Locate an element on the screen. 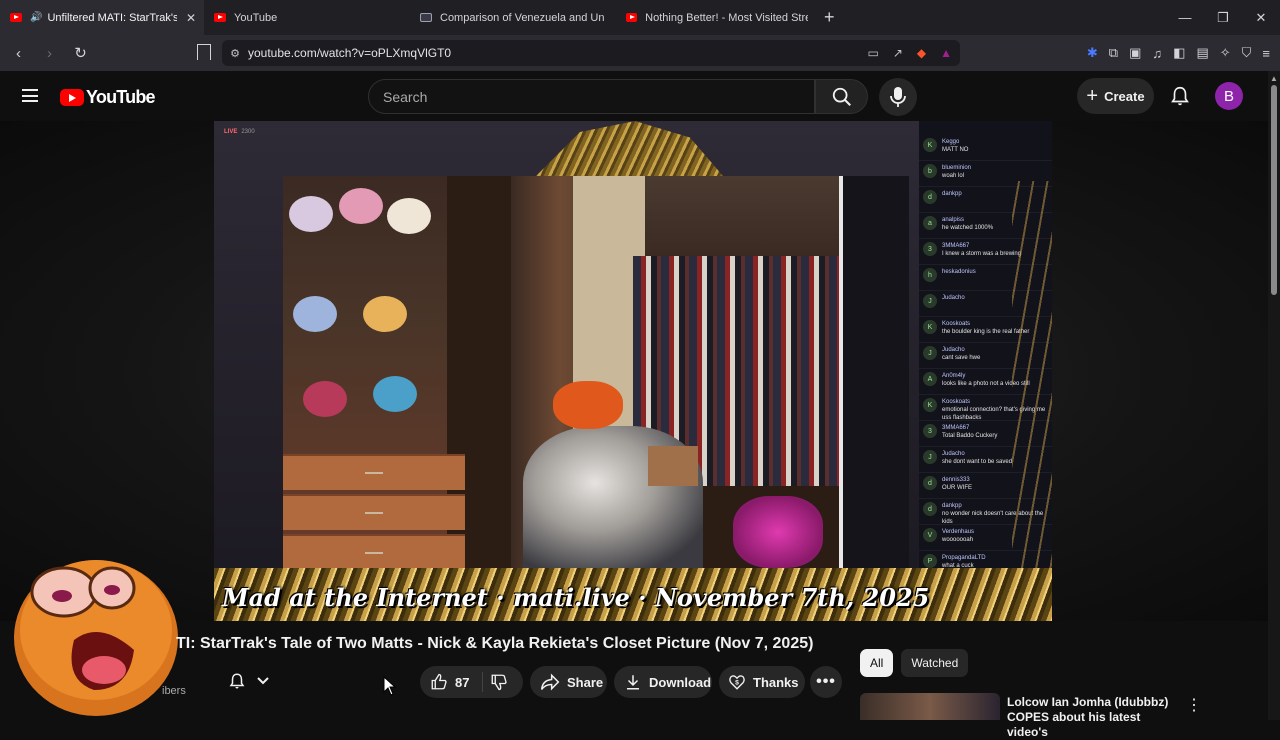 This screenshot has height=740, width=1280. chat-text: 3MMA667 Total Baddo Cuckery is located at coordinates (969, 432).